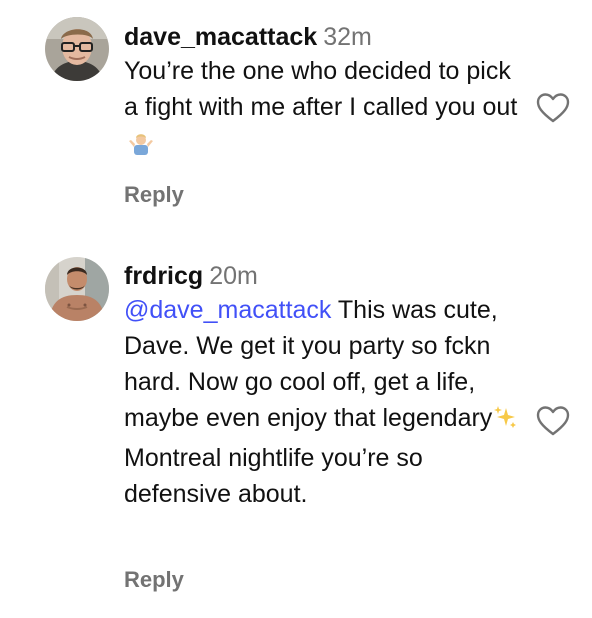 Image resolution: width=592 pixels, height=618 pixels. Describe the element at coordinates (347, 37) in the screenshot. I see `timestamp: 32m` at that location.